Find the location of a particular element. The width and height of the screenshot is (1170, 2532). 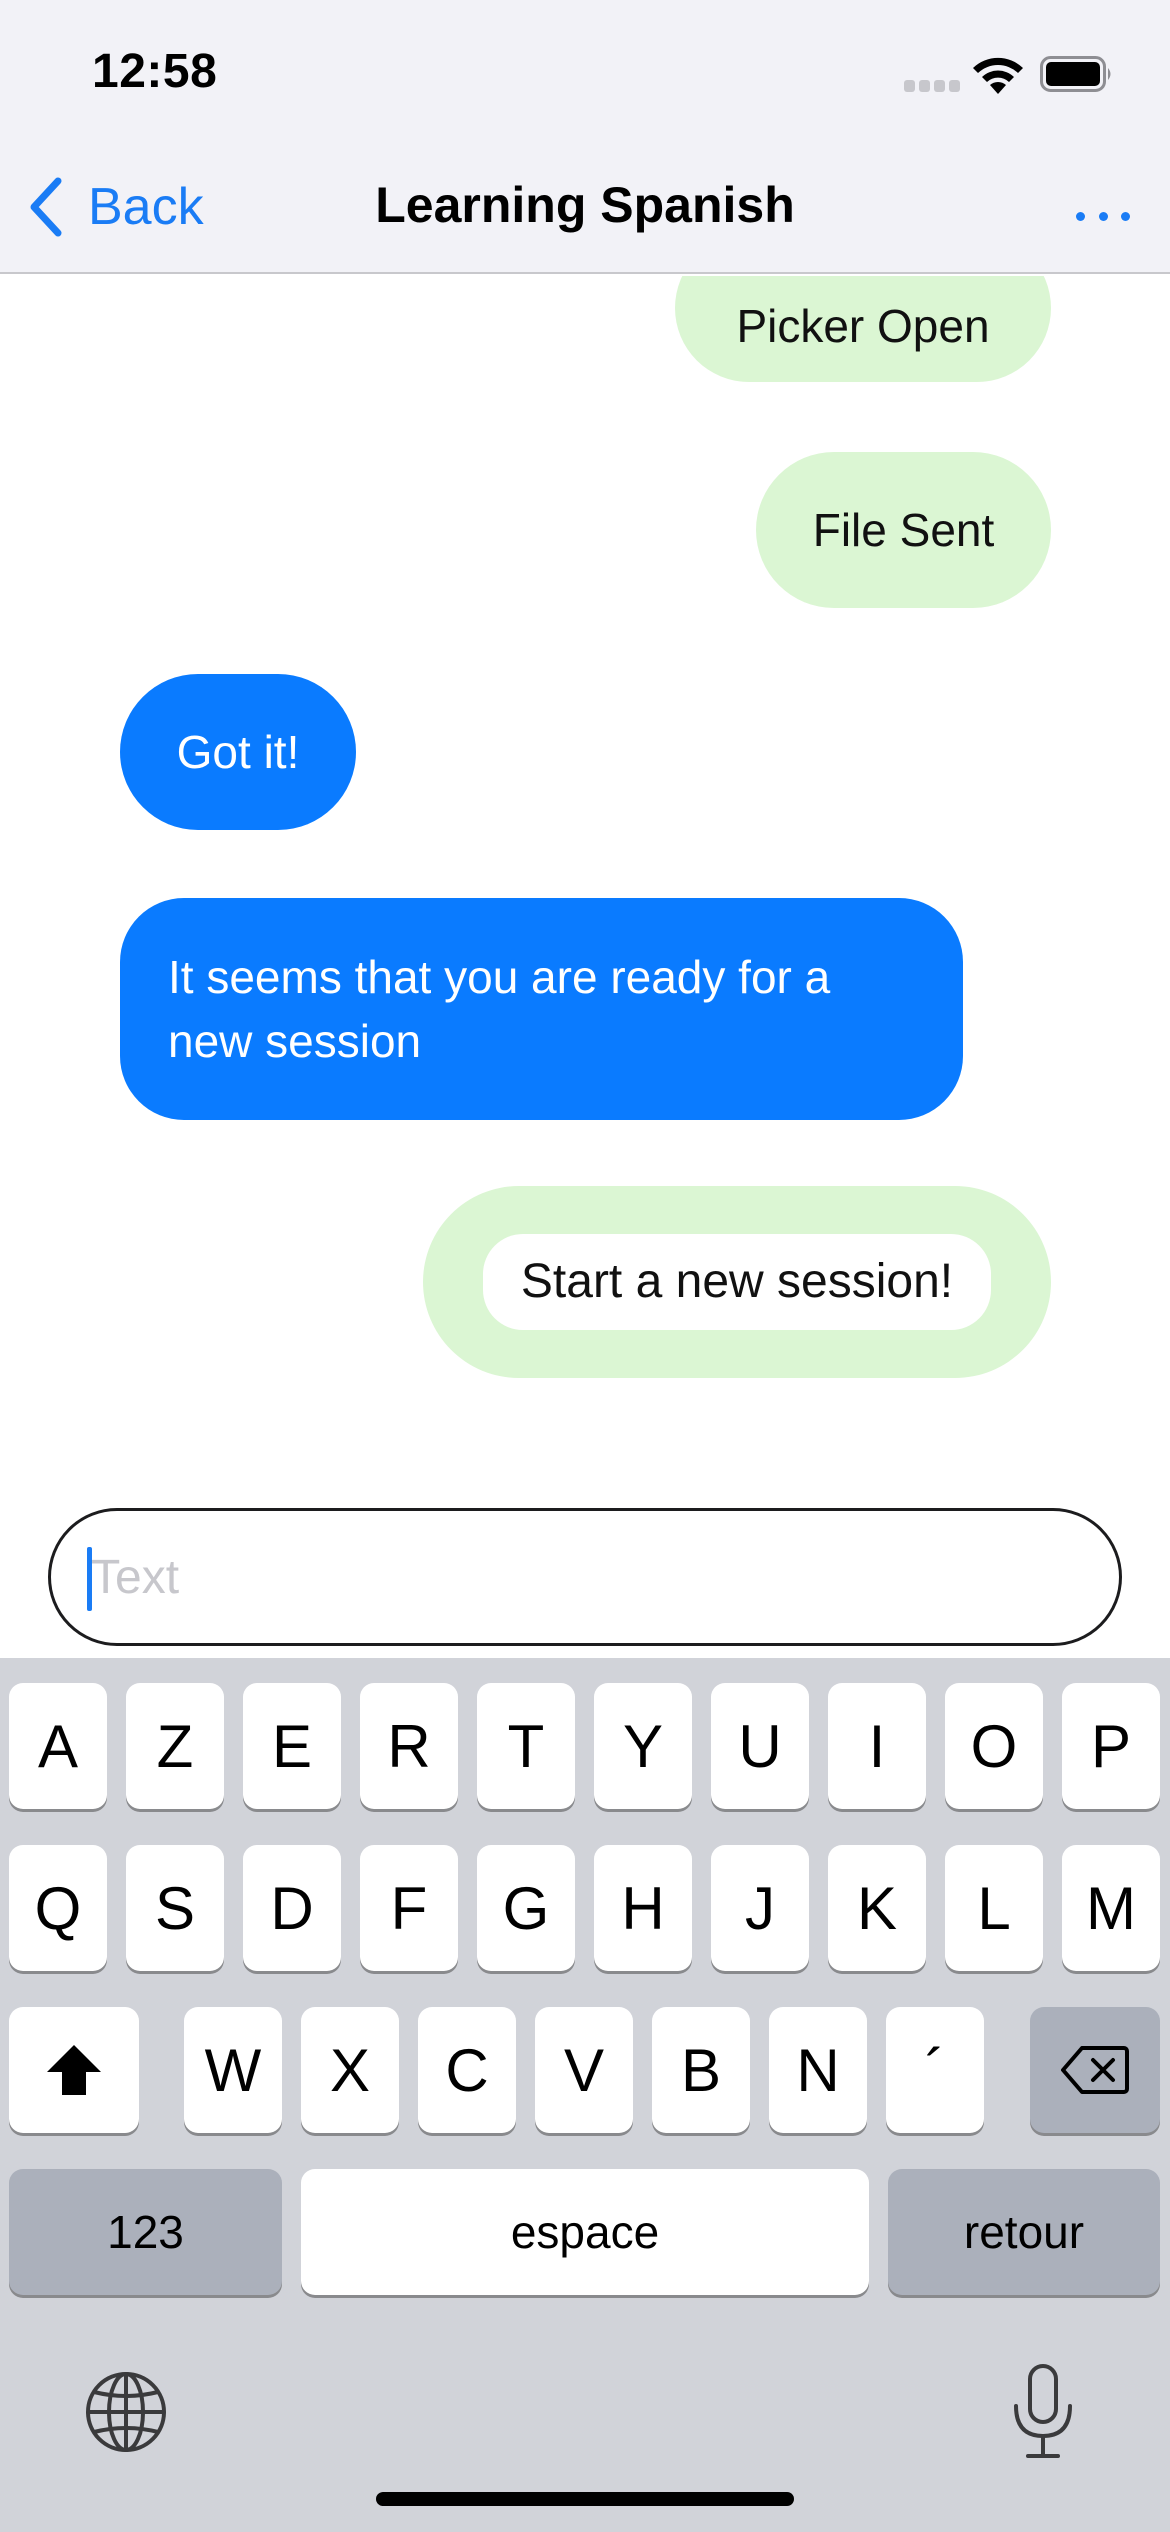

delete-key is located at coordinates (1095, 2070).